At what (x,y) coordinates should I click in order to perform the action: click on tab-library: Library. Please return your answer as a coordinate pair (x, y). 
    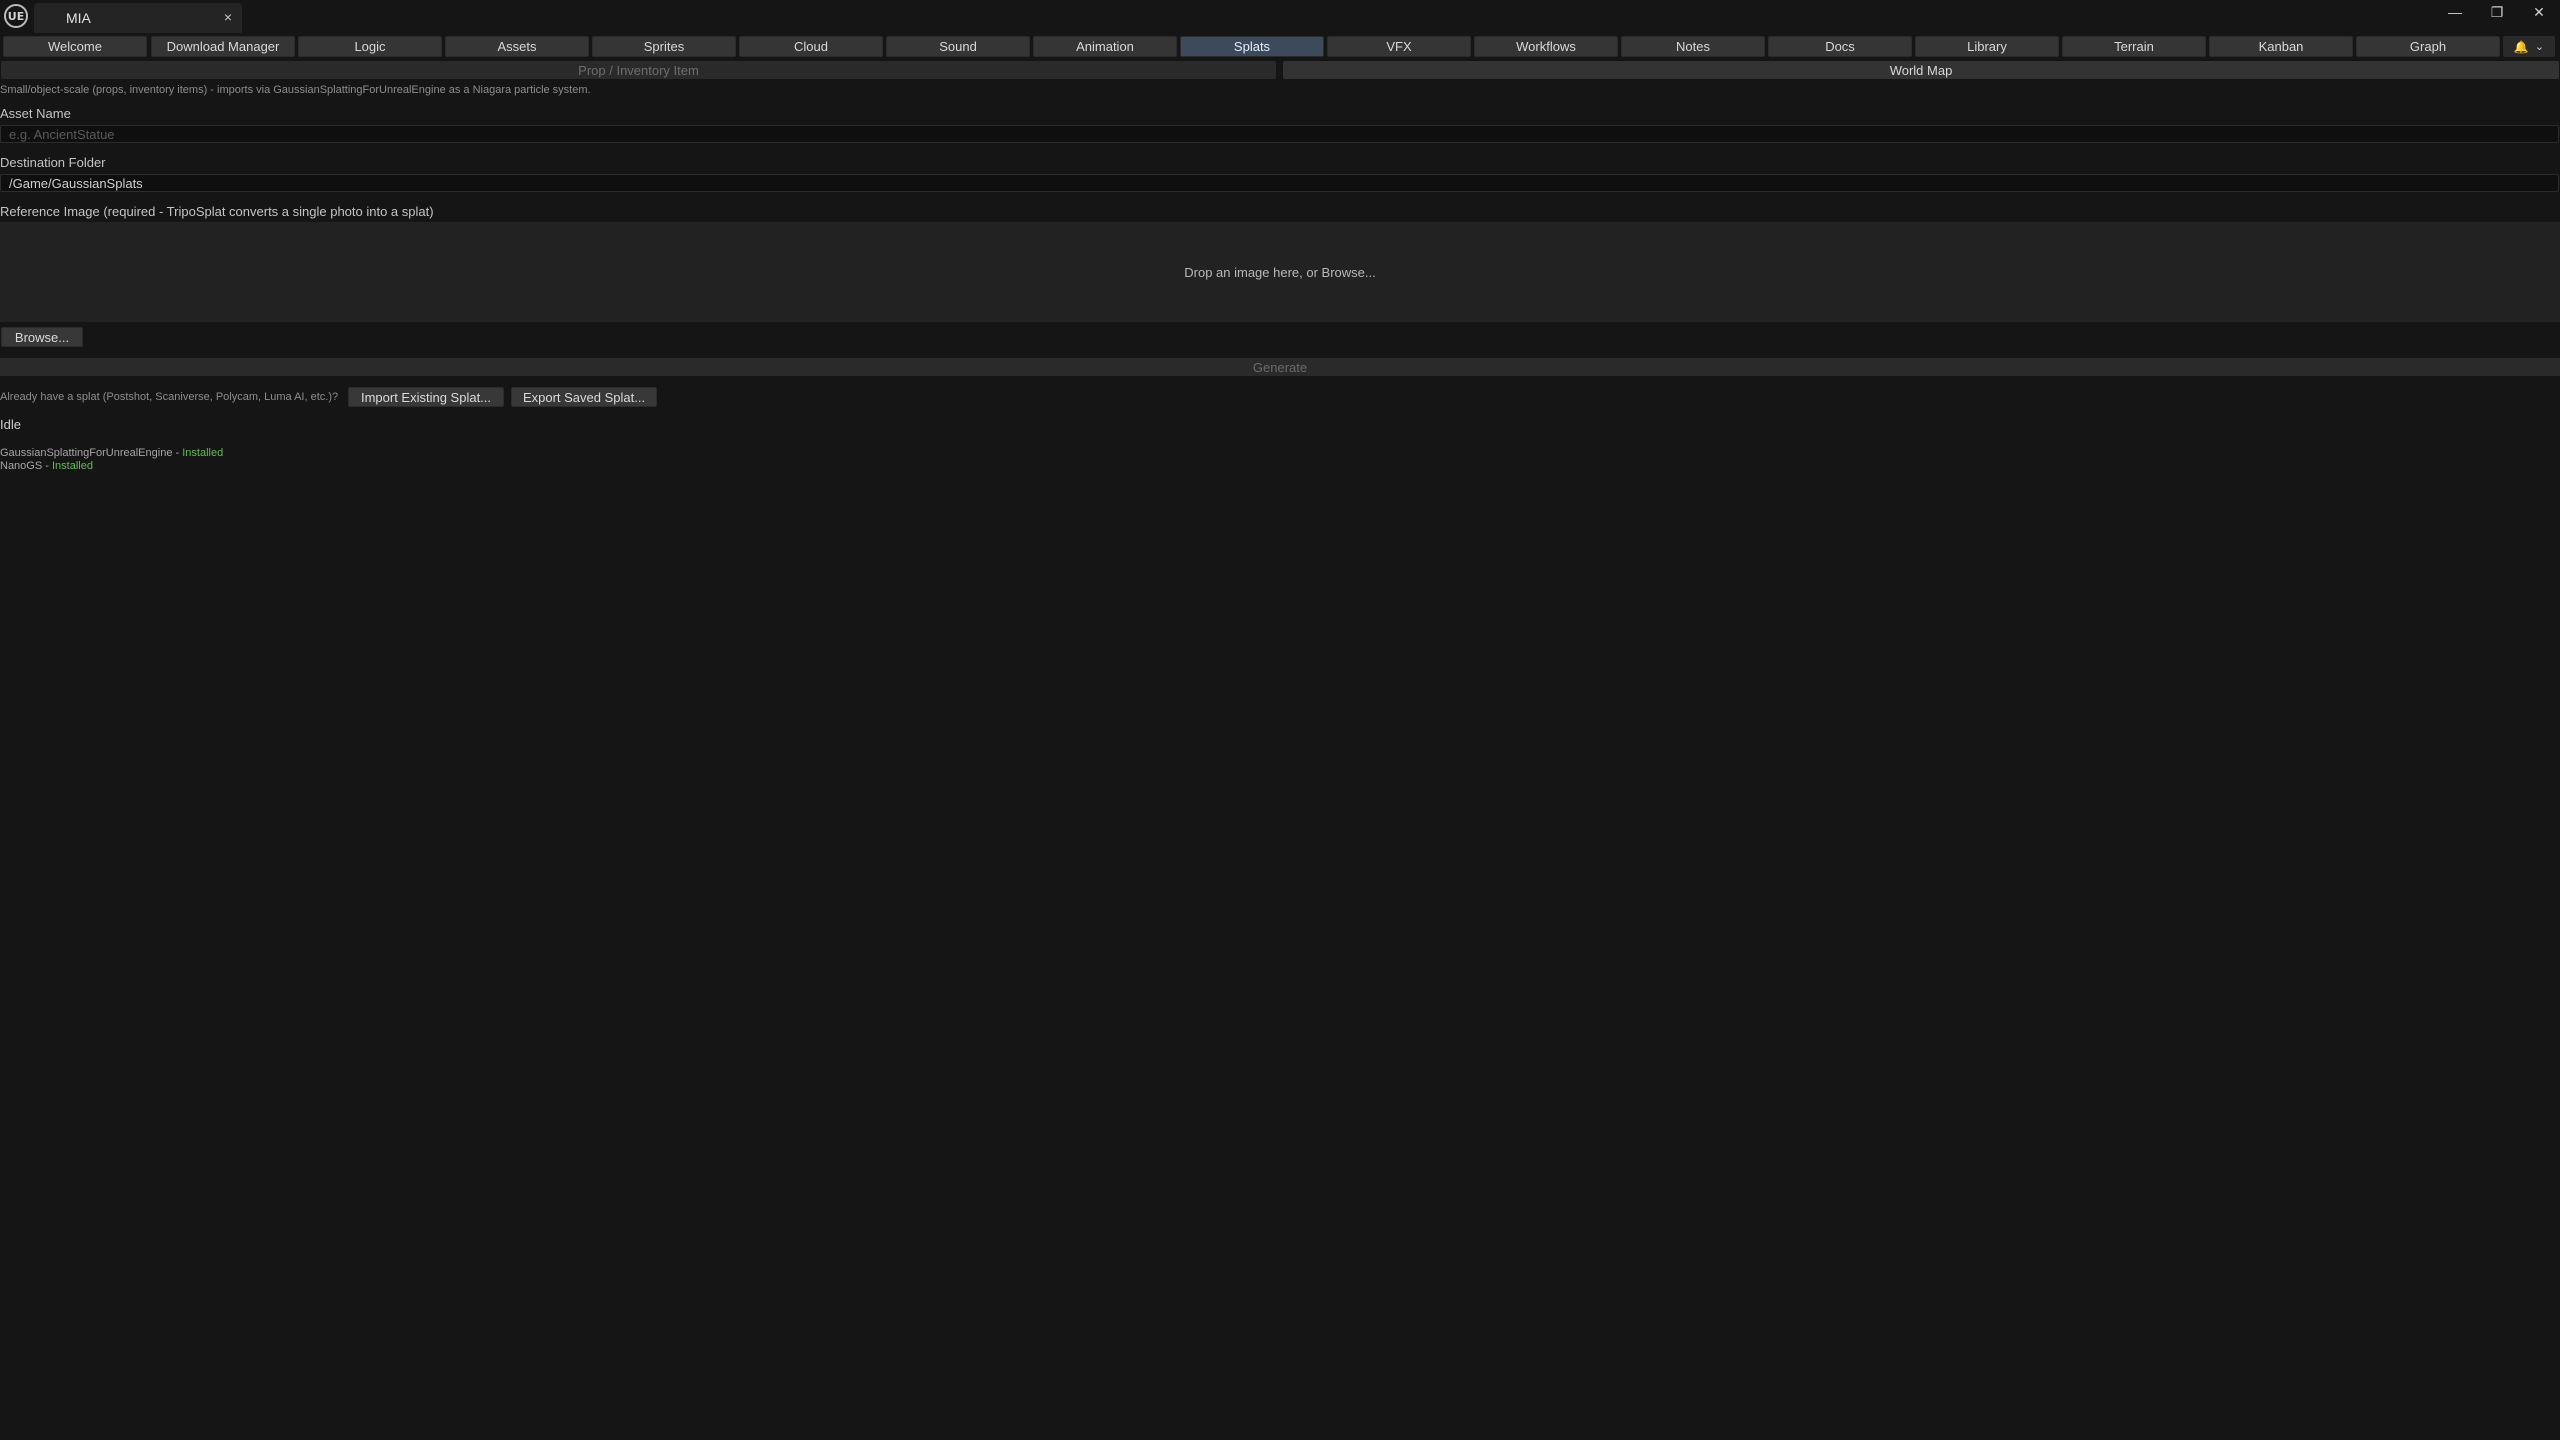
    Looking at the image, I should click on (1987, 46).